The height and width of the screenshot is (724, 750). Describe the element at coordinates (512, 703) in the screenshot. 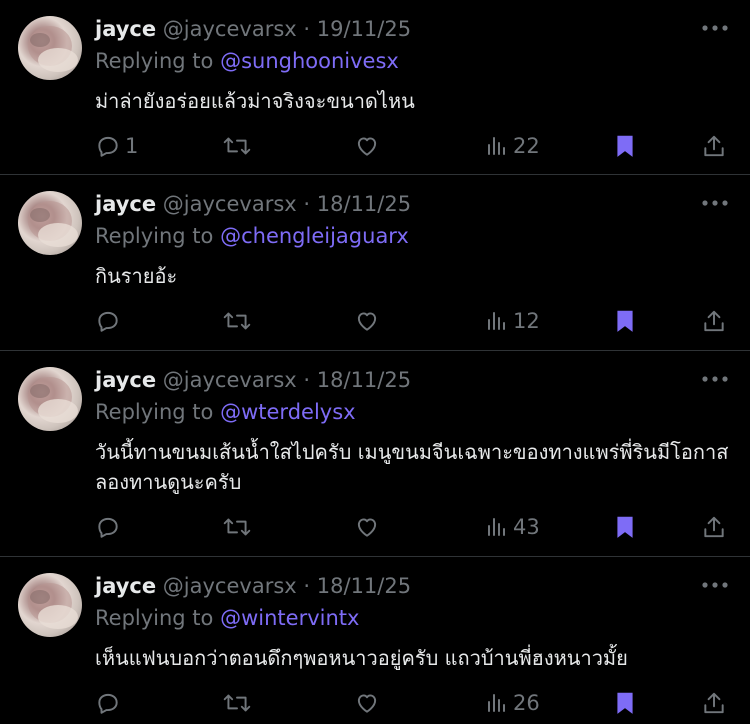

I see `views-button: 26` at that location.